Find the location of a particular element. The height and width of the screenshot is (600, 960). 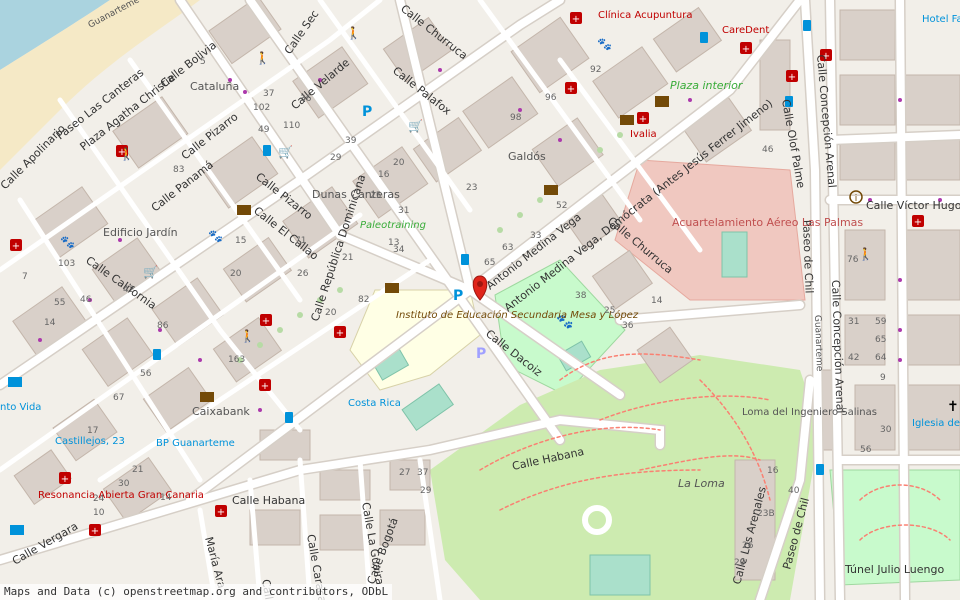

house-number: 26 is located at coordinates (303, 274).